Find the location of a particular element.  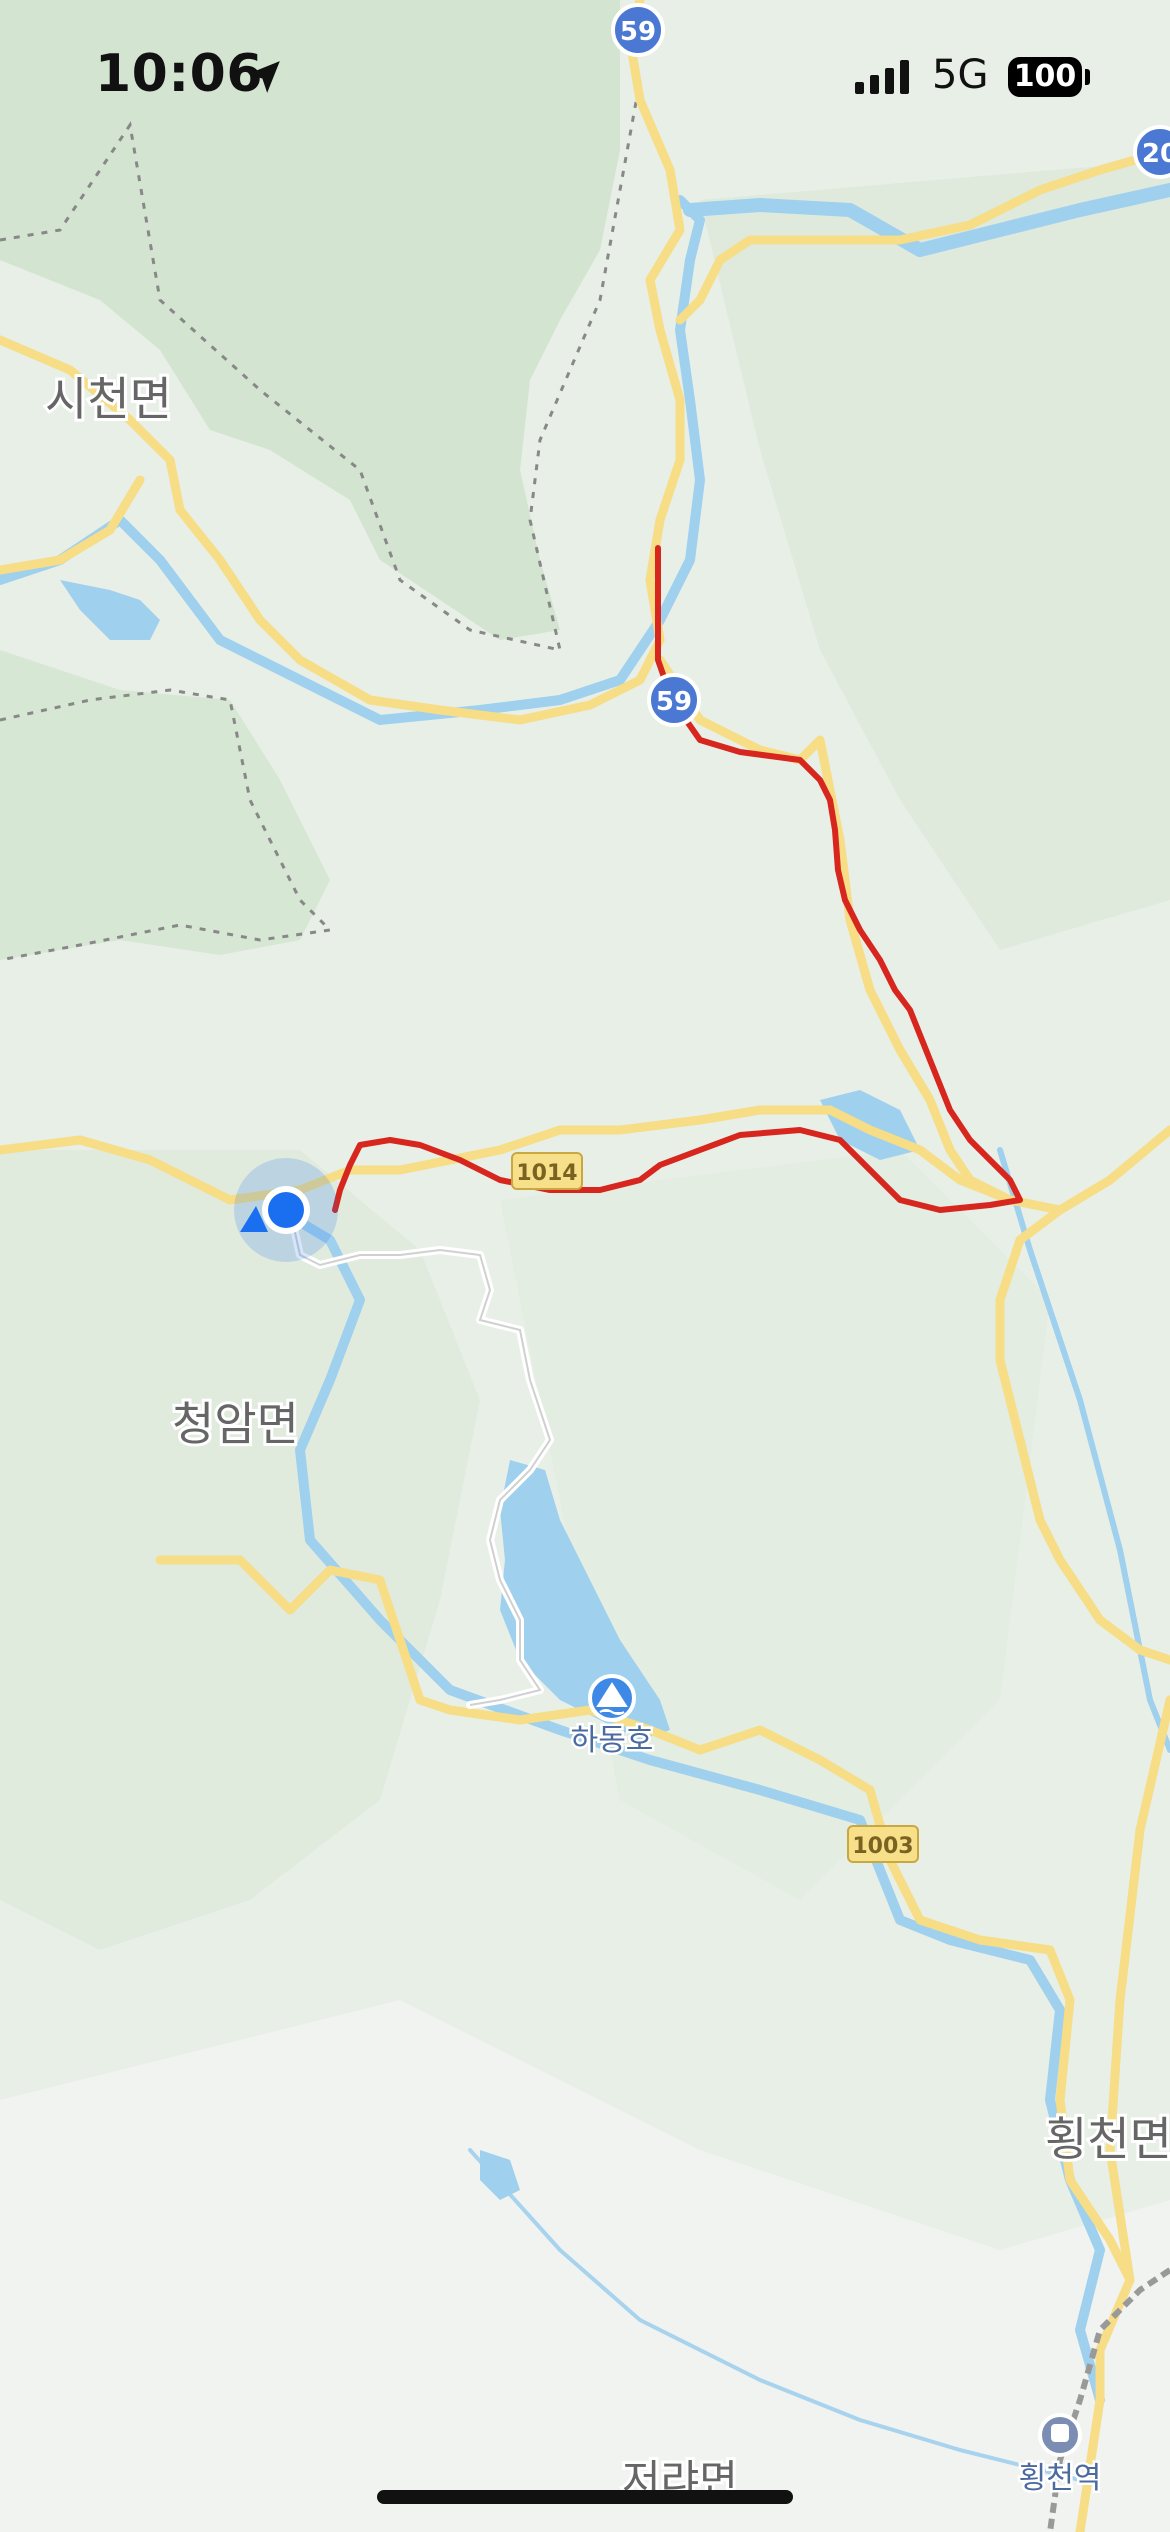

shield-1014: 1014 is located at coordinates (547, 1171).